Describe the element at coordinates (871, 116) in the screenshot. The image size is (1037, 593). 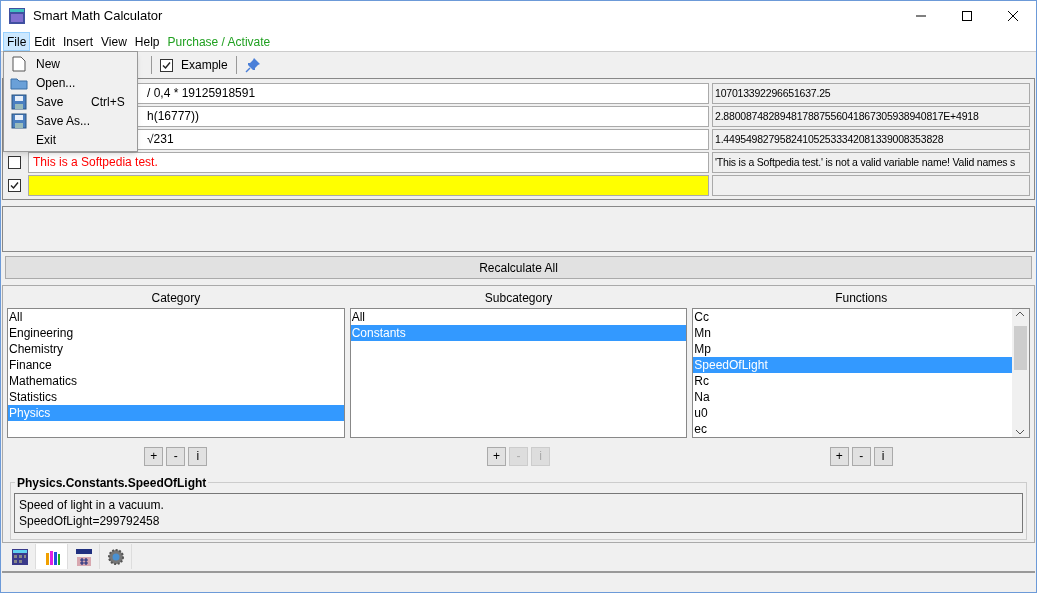
I see `result-field: 2.880087482894817887556041867305938940817E+4918` at that location.